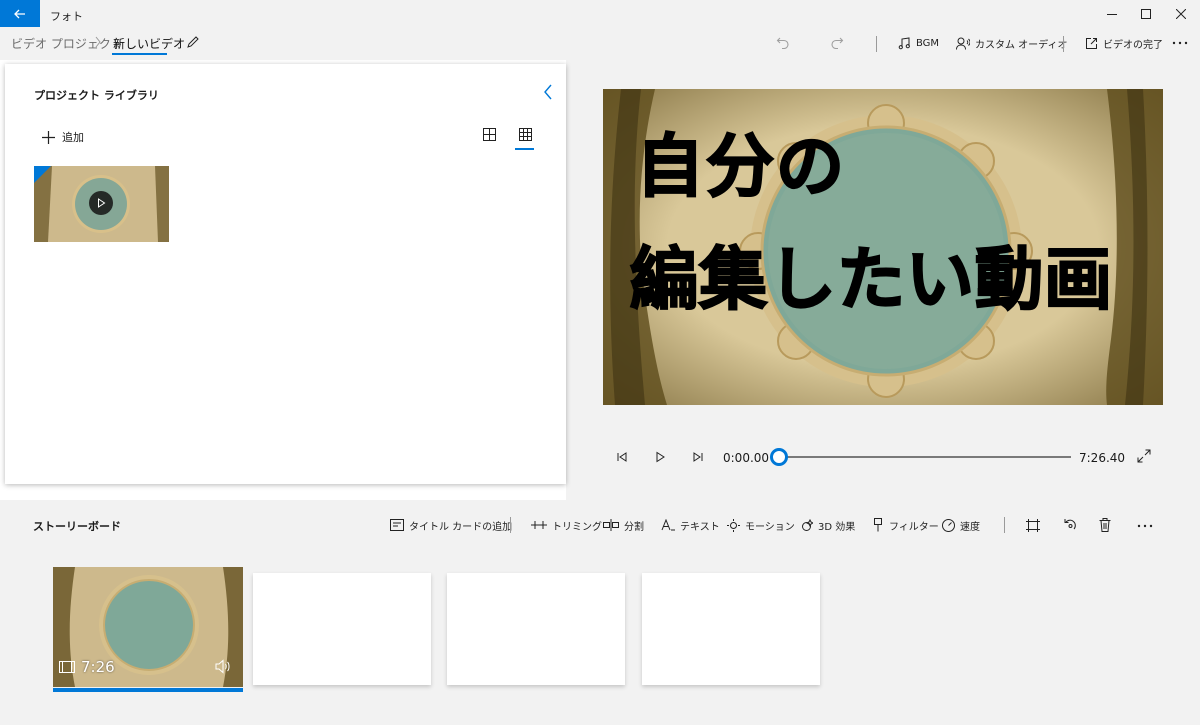  I want to click on bgm-label: BGM, so click(928, 43).